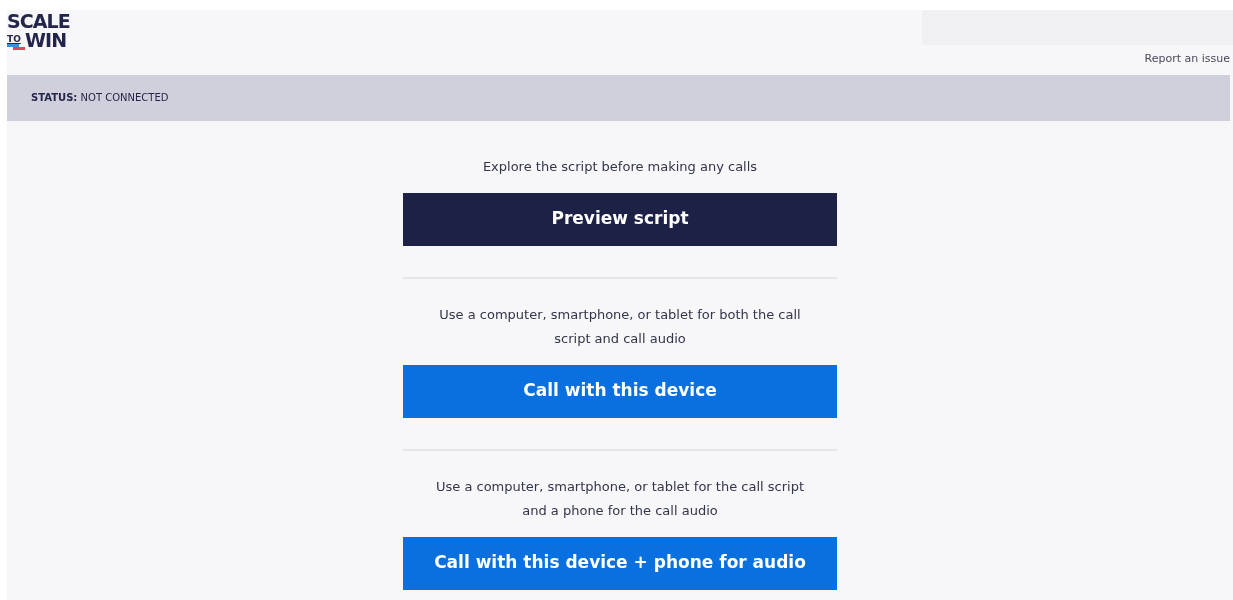 This screenshot has height=600, width=1233. Describe the element at coordinates (620, 498) in the screenshot. I see `option-description: Use a computer, smartphone, or tablet for the call script and a phone for the call audio` at that location.